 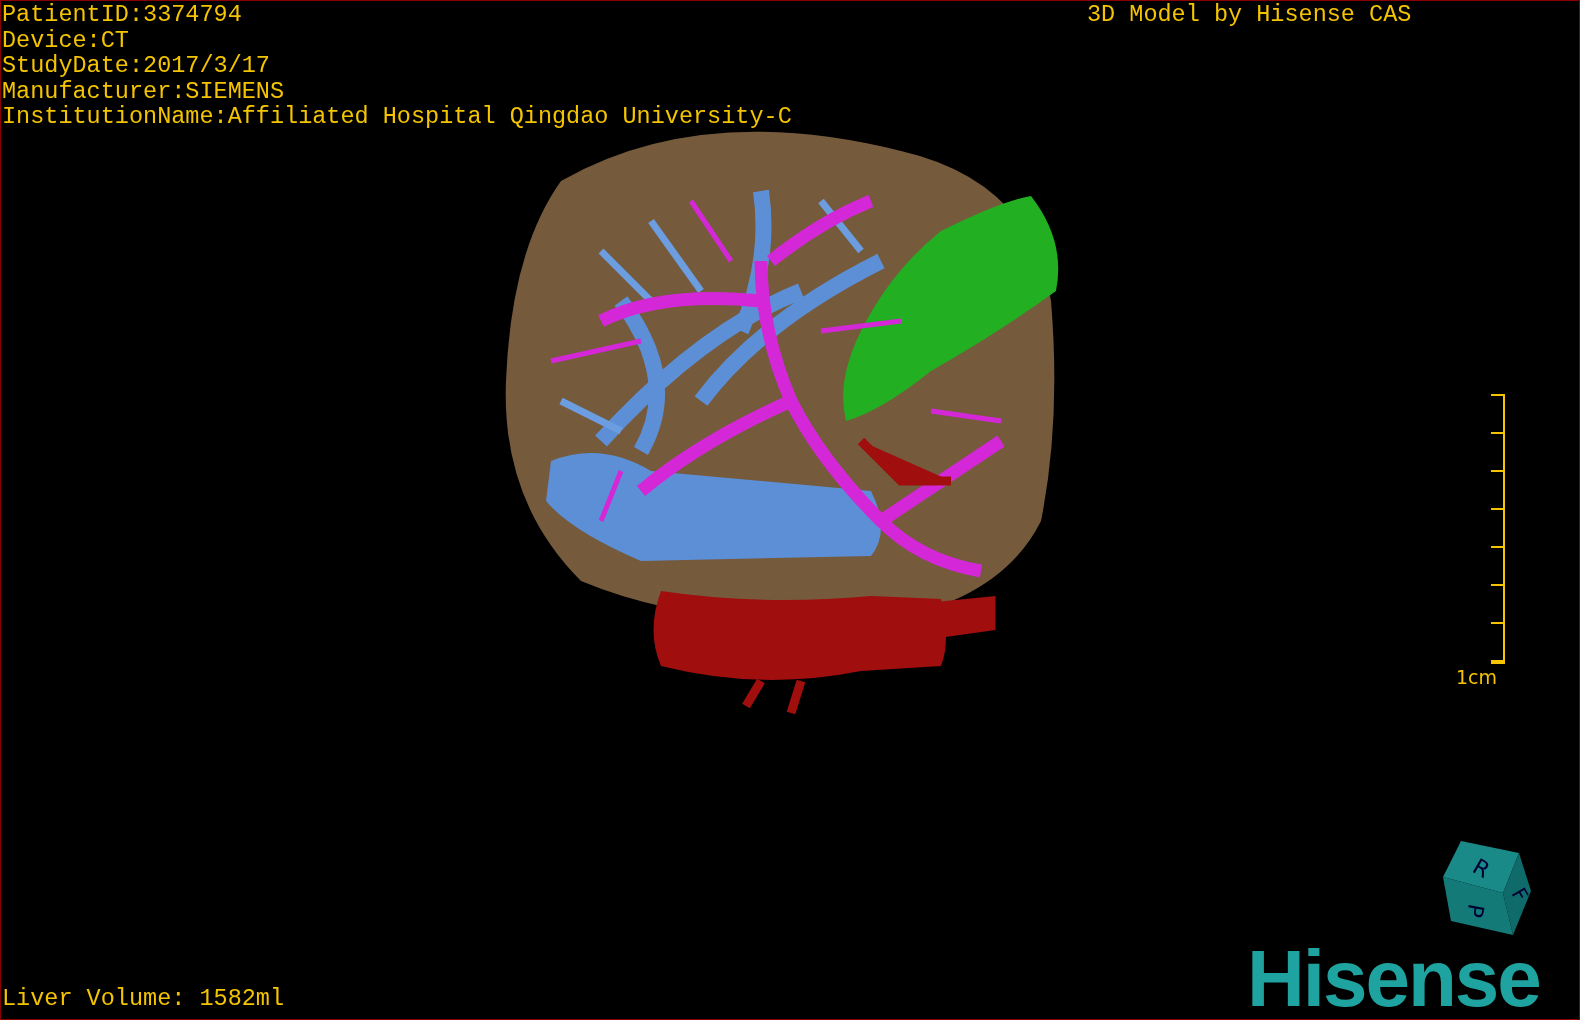 What do you see at coordinates (397, 117) in the screenshot?
I see `info-text: InstitutionName:Affiliated Hospital Qingdao University-C` at bounding box center [397, 117].